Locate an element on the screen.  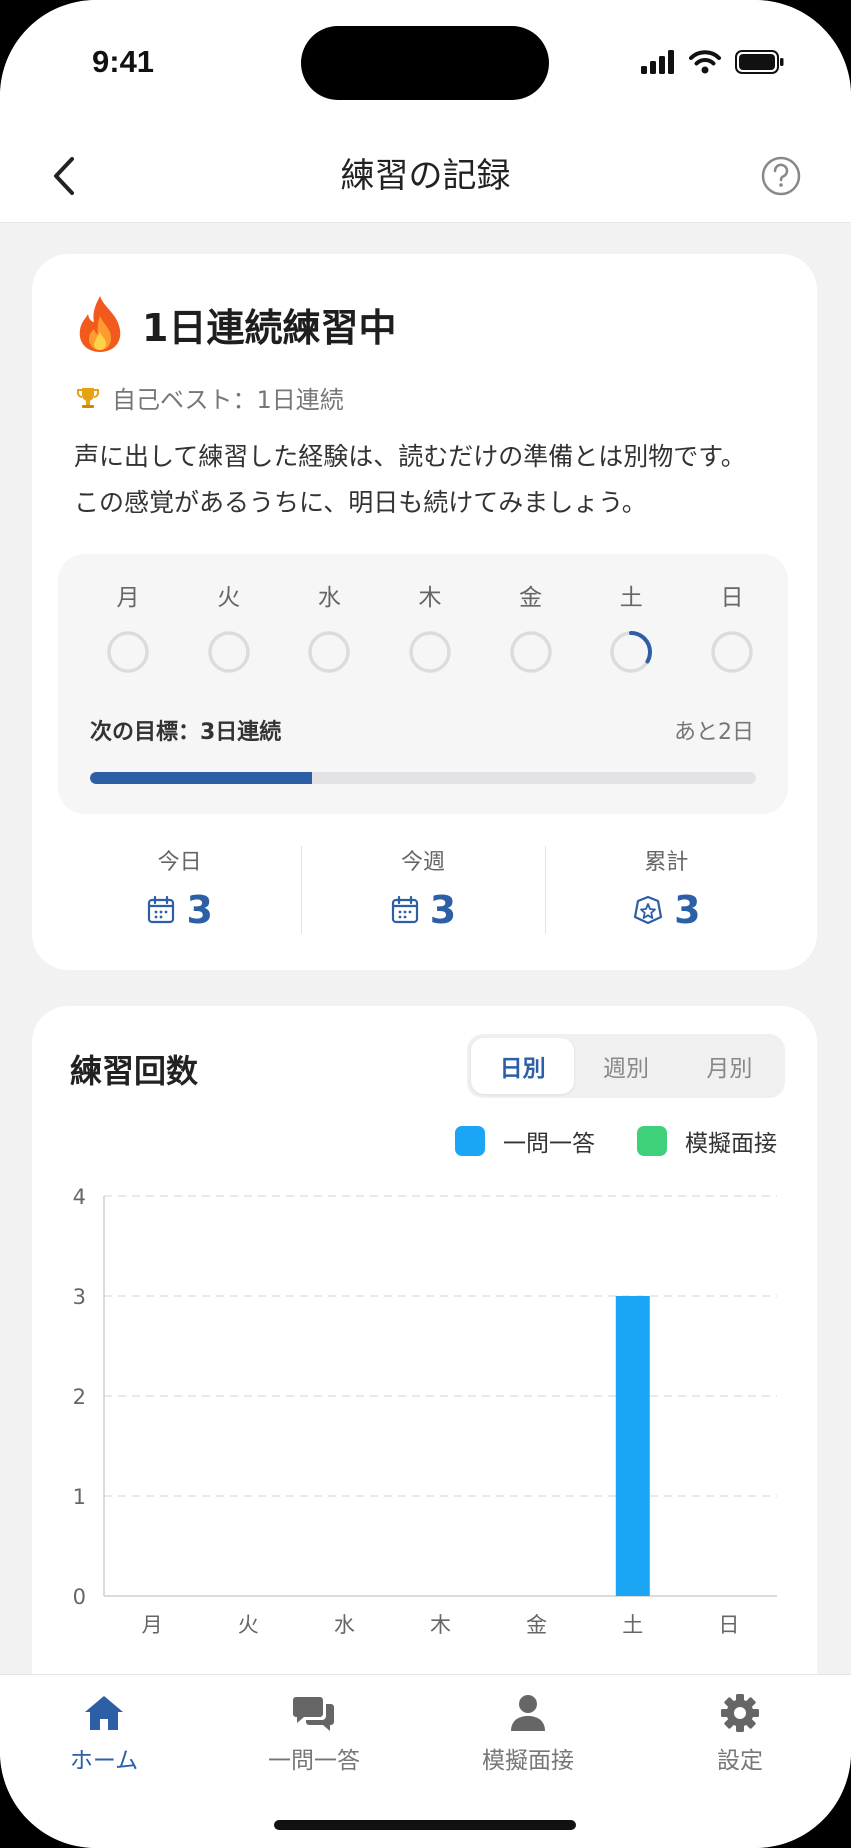
chat-icon is located at coordinates (313, 1714).